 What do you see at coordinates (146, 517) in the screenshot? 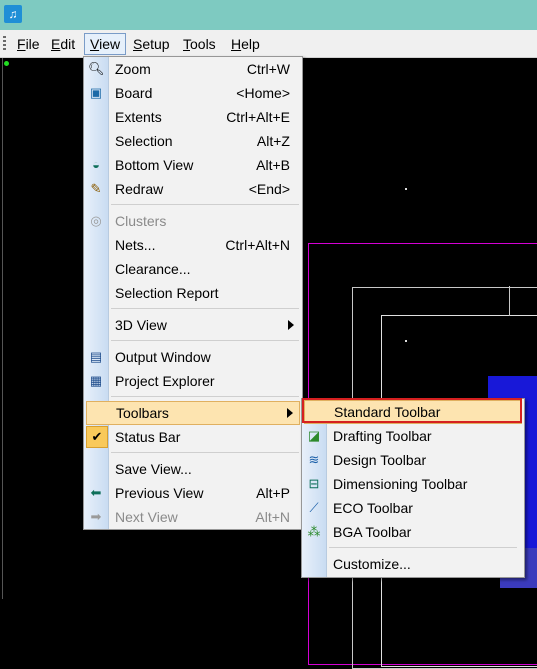
I see `menu-item-label: Next View` at bounding box center [146, 517].